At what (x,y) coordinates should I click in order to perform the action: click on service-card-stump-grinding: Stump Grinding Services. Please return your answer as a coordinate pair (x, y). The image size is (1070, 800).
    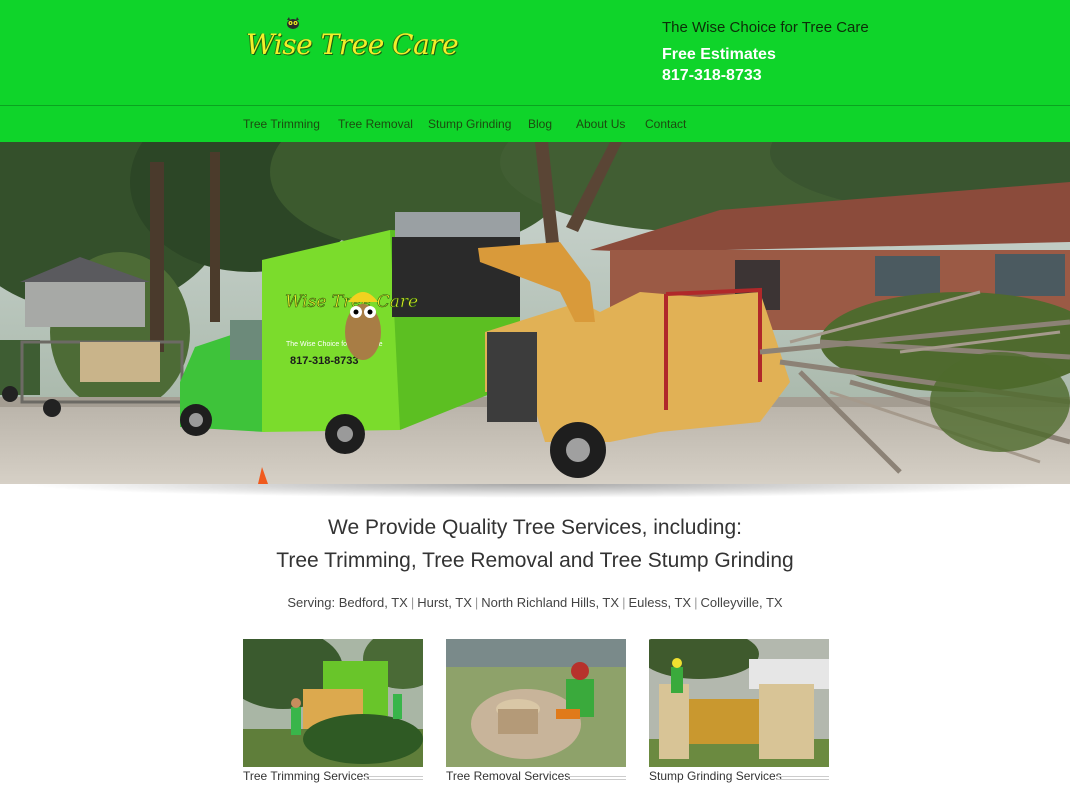
    Looking at the image, I should click on (739, 714).